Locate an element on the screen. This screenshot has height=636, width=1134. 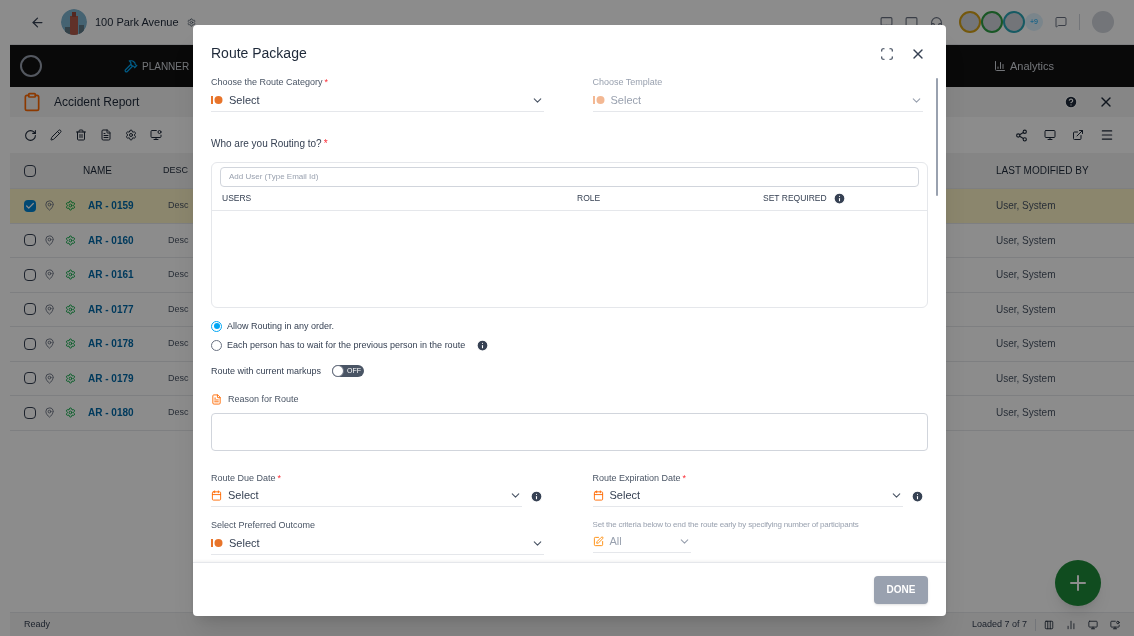
field-label: Route Expiration Date * is located at coordinates (640, 478).